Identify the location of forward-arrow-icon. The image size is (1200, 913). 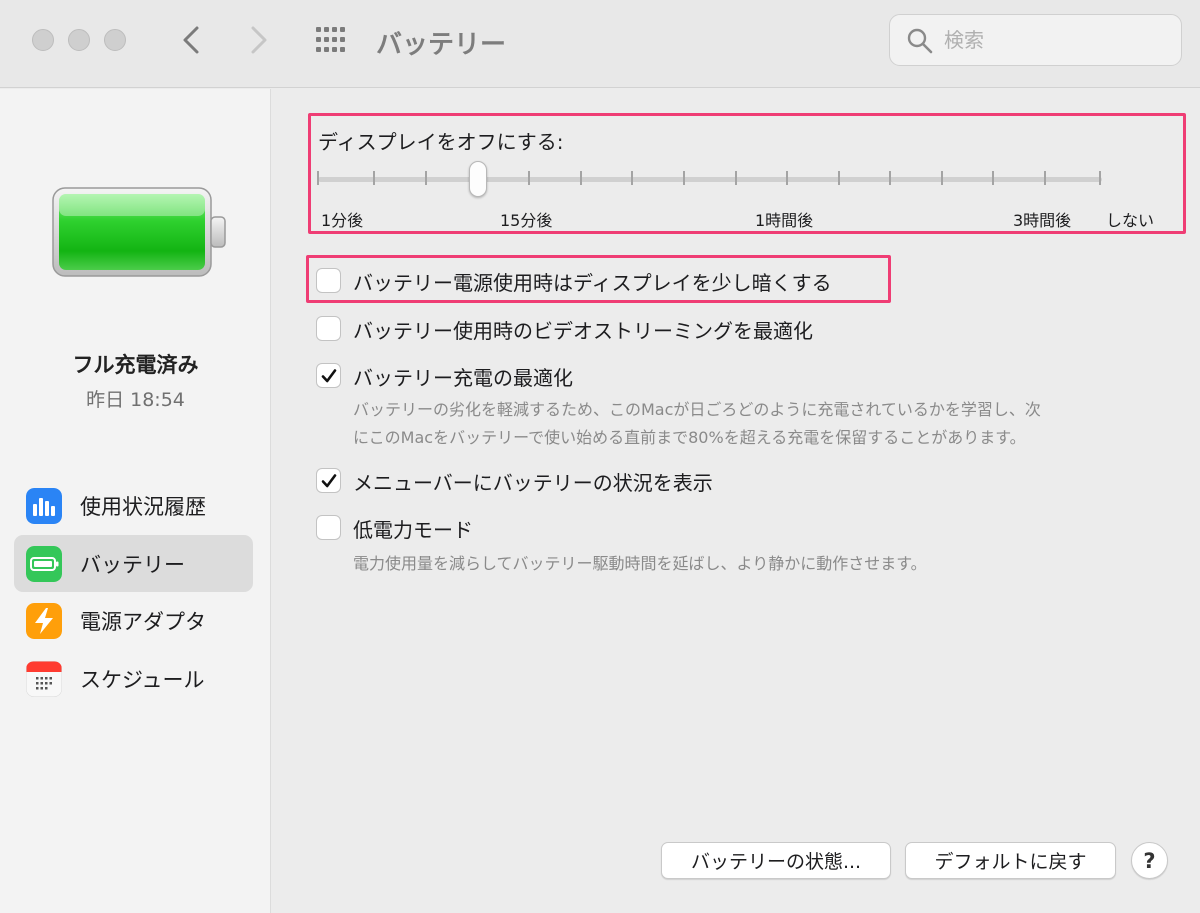
(258, 40).